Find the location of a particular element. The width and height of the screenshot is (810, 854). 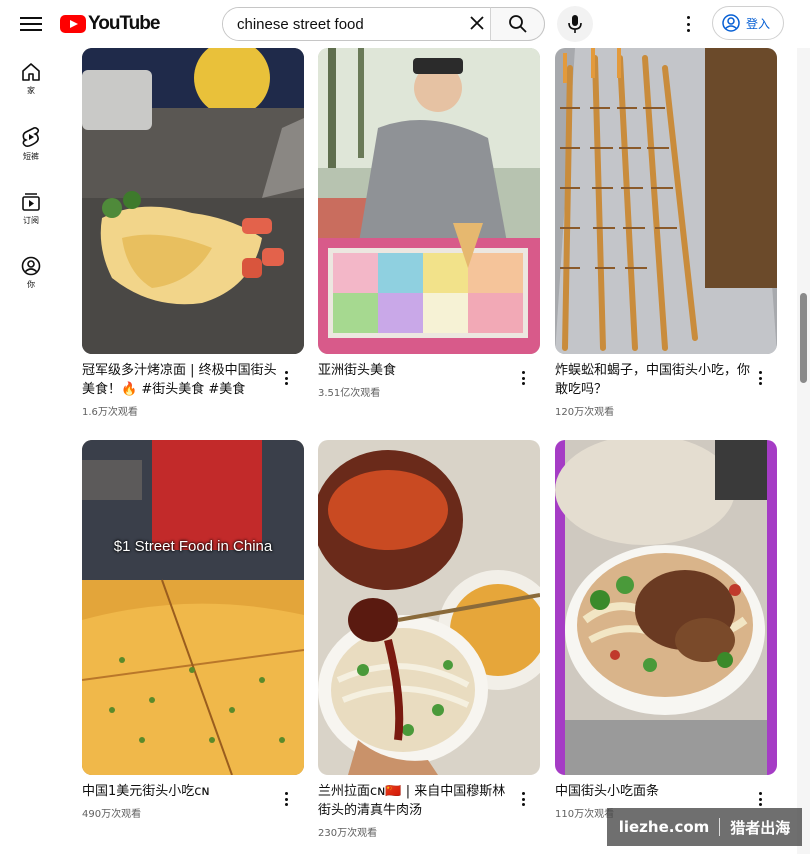

video-views: 230万次观看 is located at coordinates (348, 833).